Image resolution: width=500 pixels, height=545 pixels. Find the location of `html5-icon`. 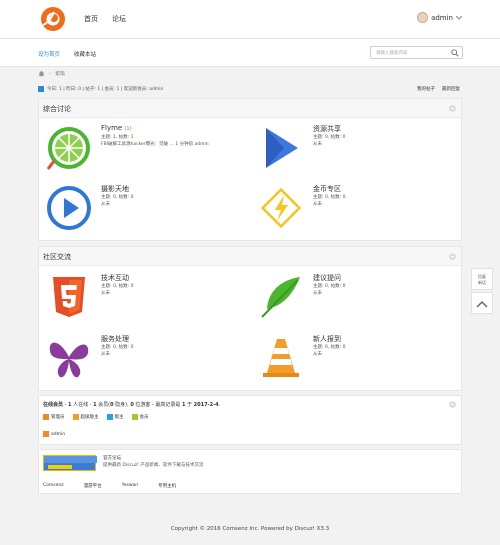

html5-icon is located at coordinates (69, 297).